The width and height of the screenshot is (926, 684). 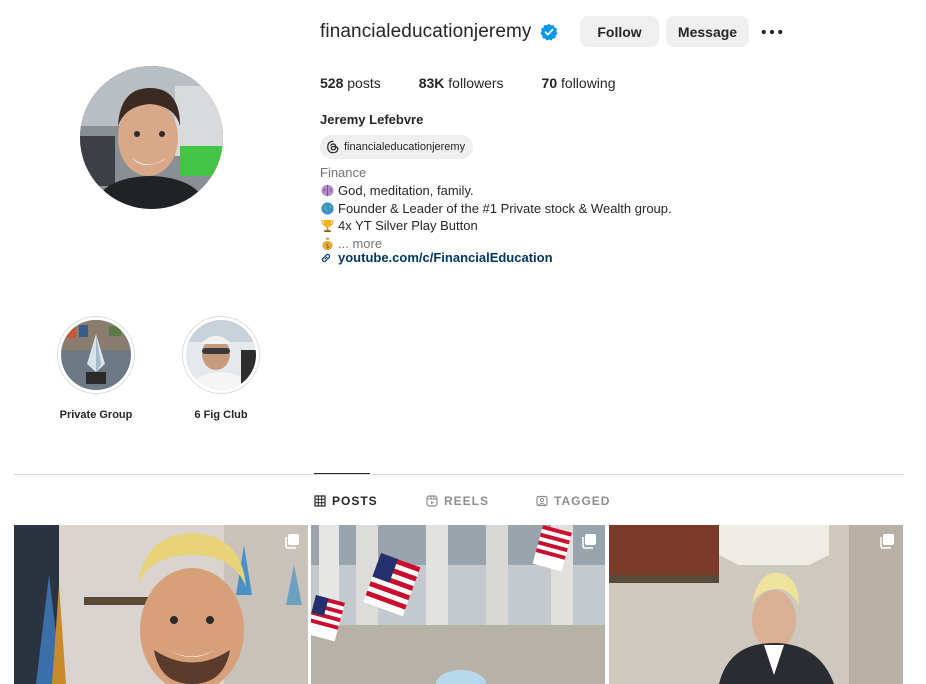 I want to click on highlight-6-fig-club: 6 Fig Club, so click(x=221, y=368).